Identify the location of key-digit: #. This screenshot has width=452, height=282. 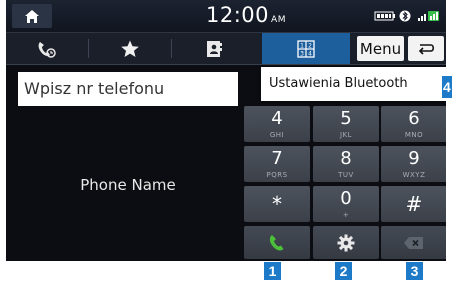
(414, 204).